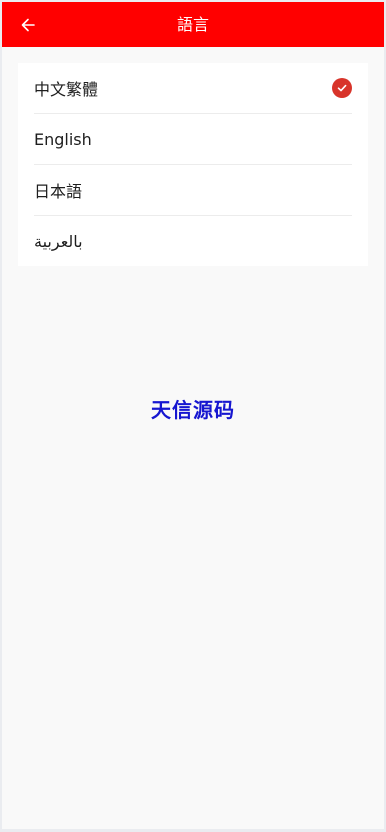 This screenshot has height=832, width=386. Describe the element at coordinates (193, 88) in the screenshot. I see `language-option-chinese-traditional: 中文繁體` at that location.